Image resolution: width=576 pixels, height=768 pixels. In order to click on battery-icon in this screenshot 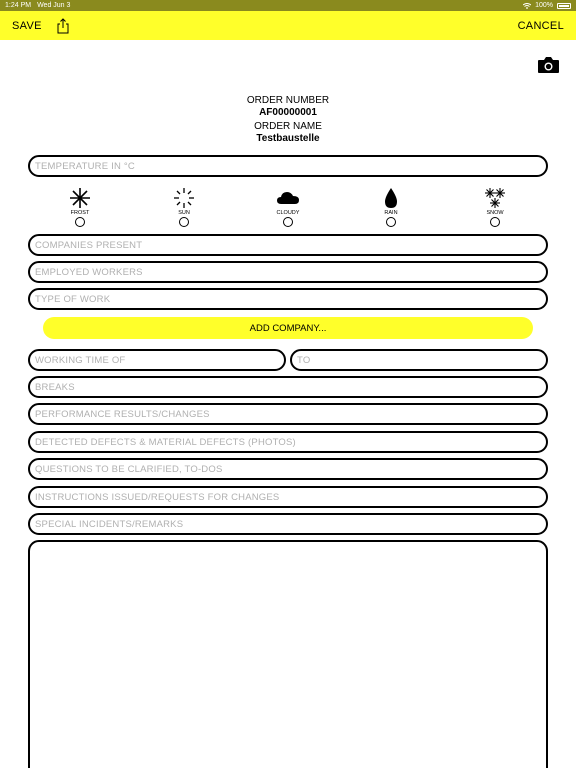, I will do `click(564, 5)`.